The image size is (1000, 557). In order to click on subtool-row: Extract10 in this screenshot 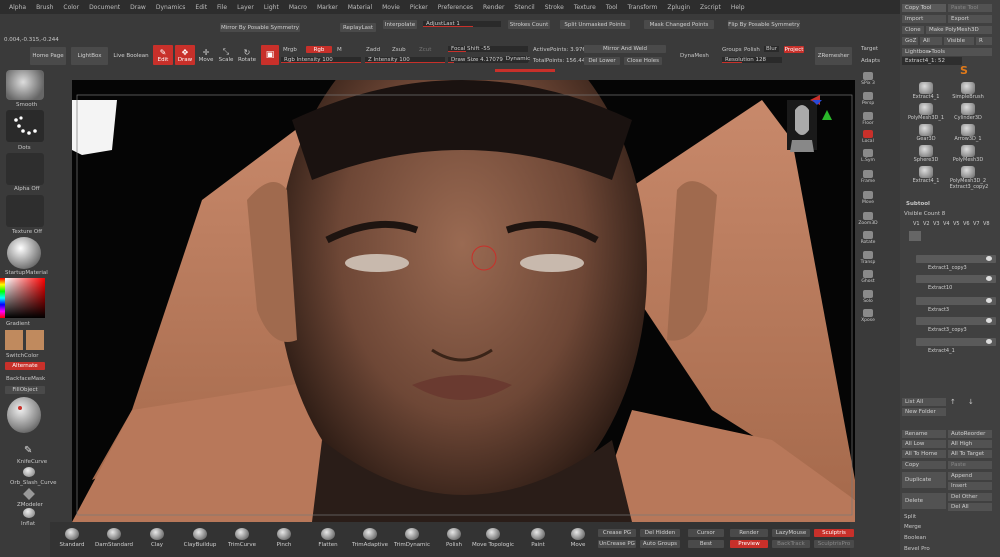, I will do `click(956, 284)`.